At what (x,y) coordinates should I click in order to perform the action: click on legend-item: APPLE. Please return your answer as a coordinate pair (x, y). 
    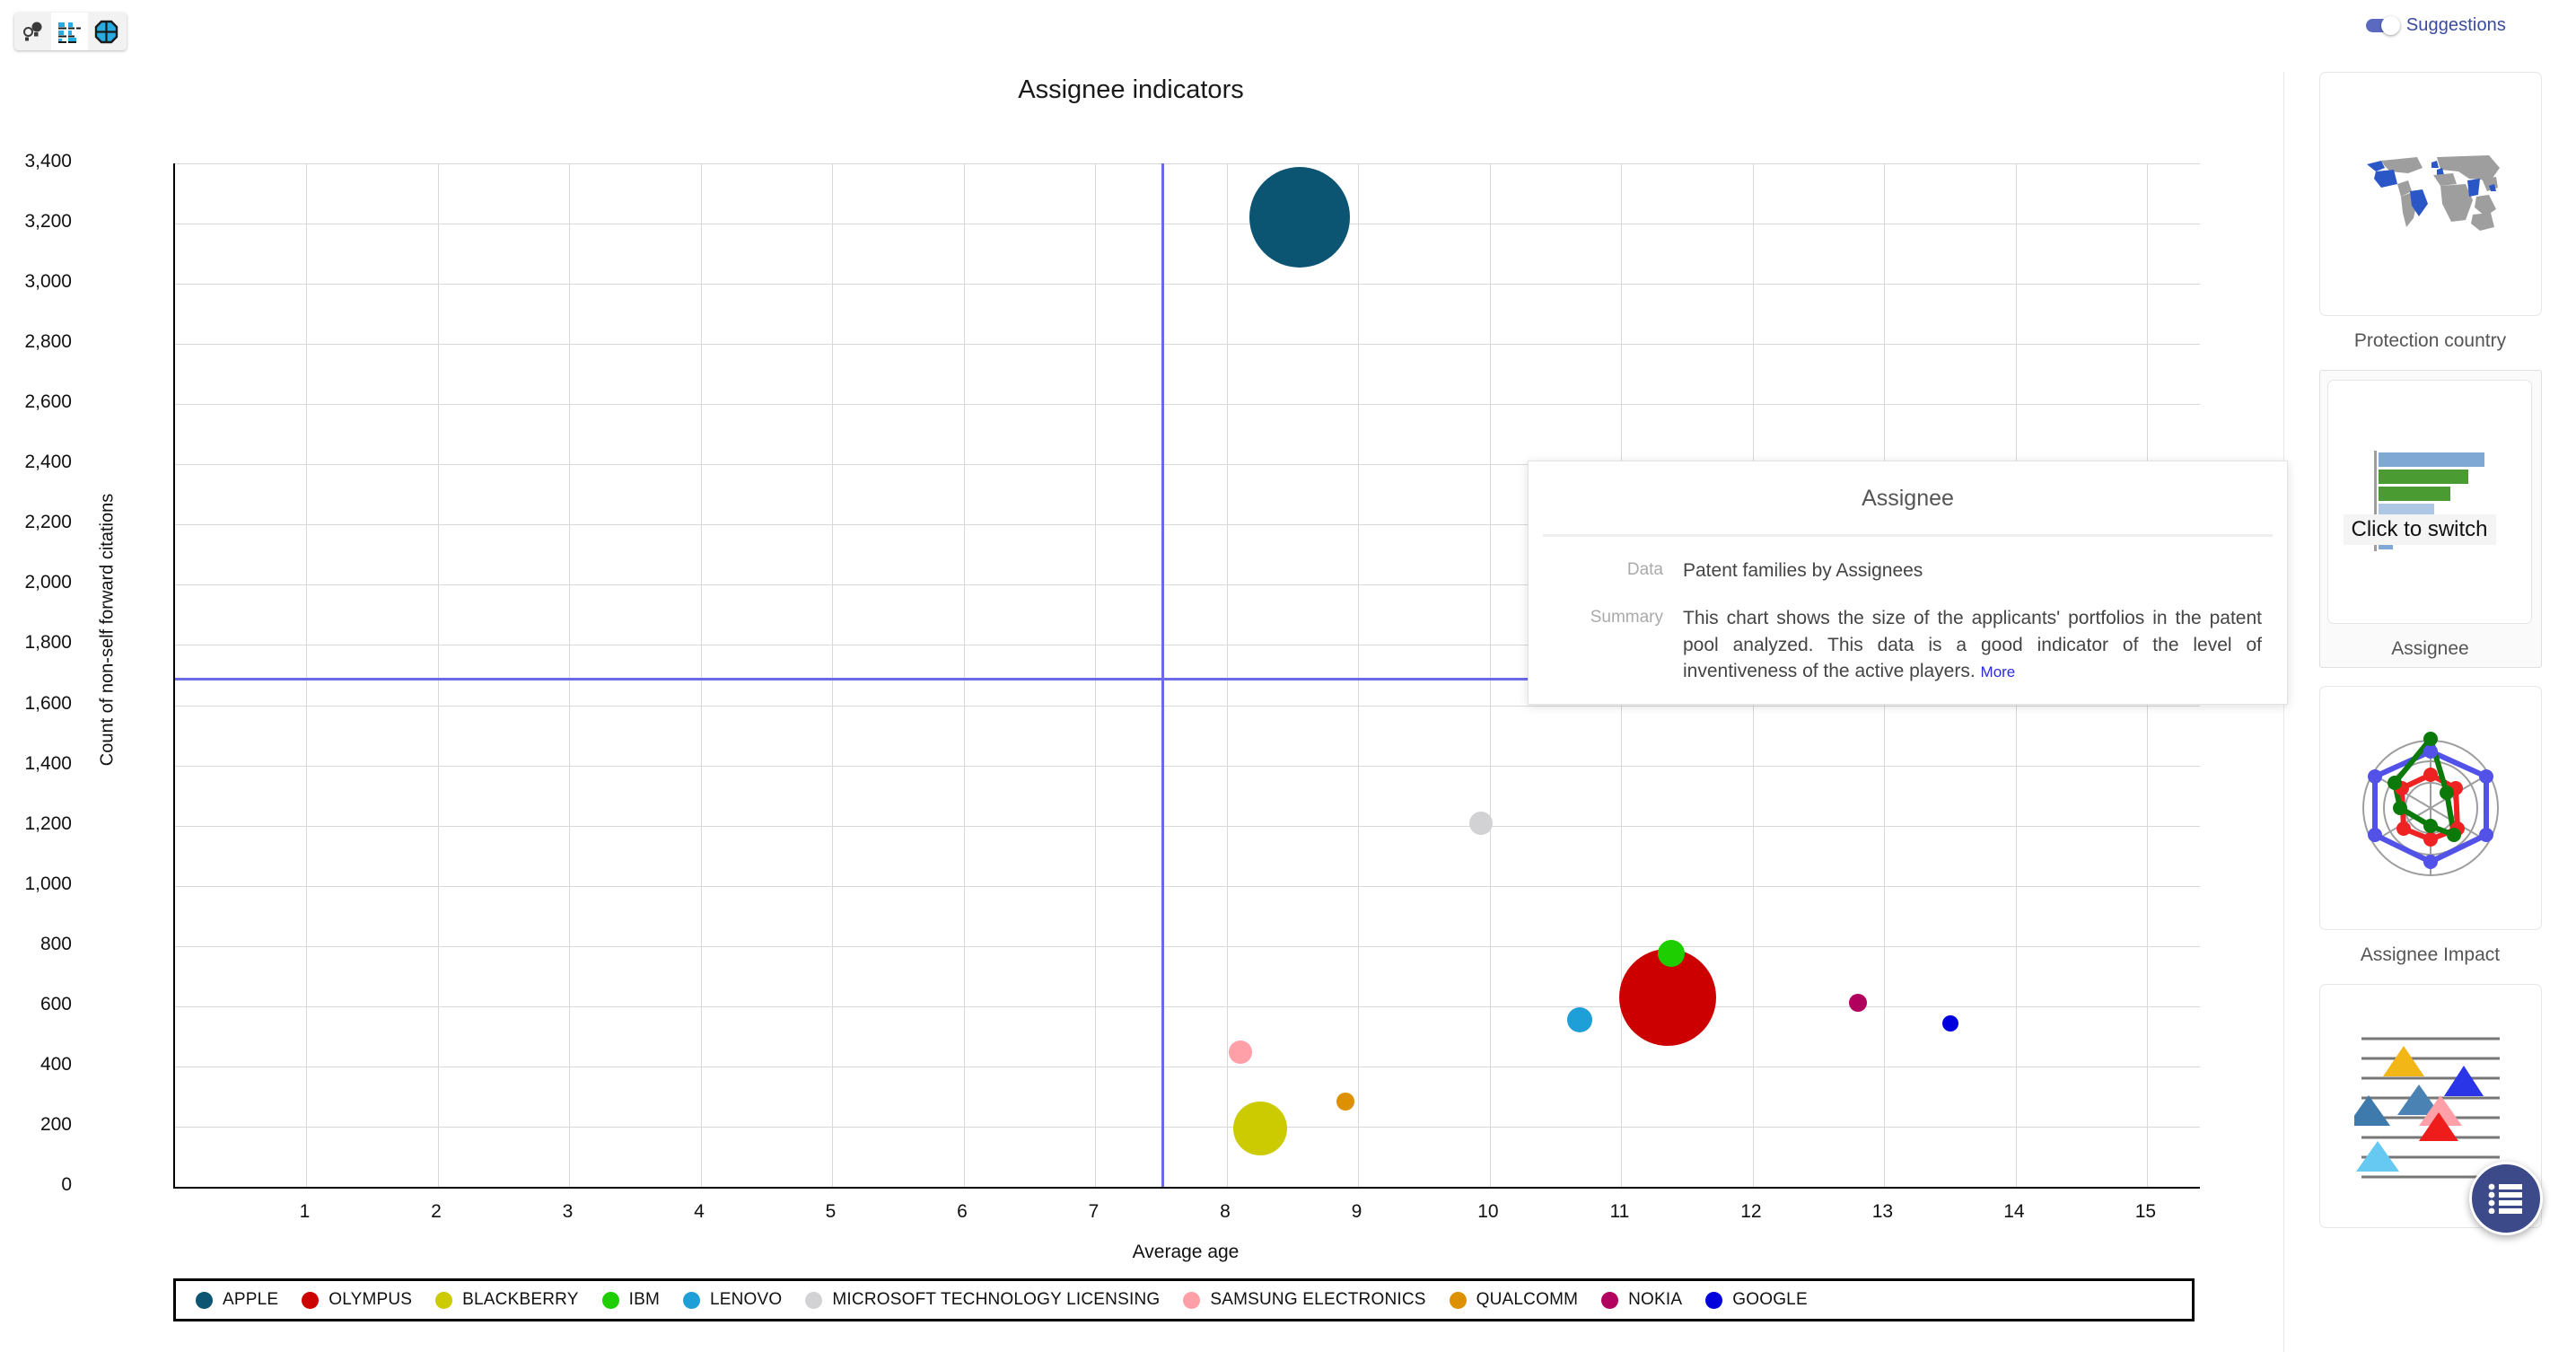
    Looking at the image, I should click on (237, 1300).